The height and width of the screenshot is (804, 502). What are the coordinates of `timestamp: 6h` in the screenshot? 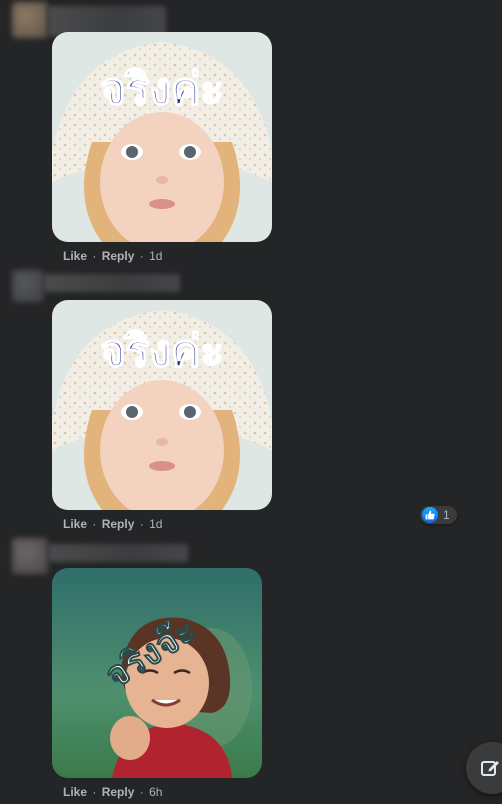 It's located at (155, 792).